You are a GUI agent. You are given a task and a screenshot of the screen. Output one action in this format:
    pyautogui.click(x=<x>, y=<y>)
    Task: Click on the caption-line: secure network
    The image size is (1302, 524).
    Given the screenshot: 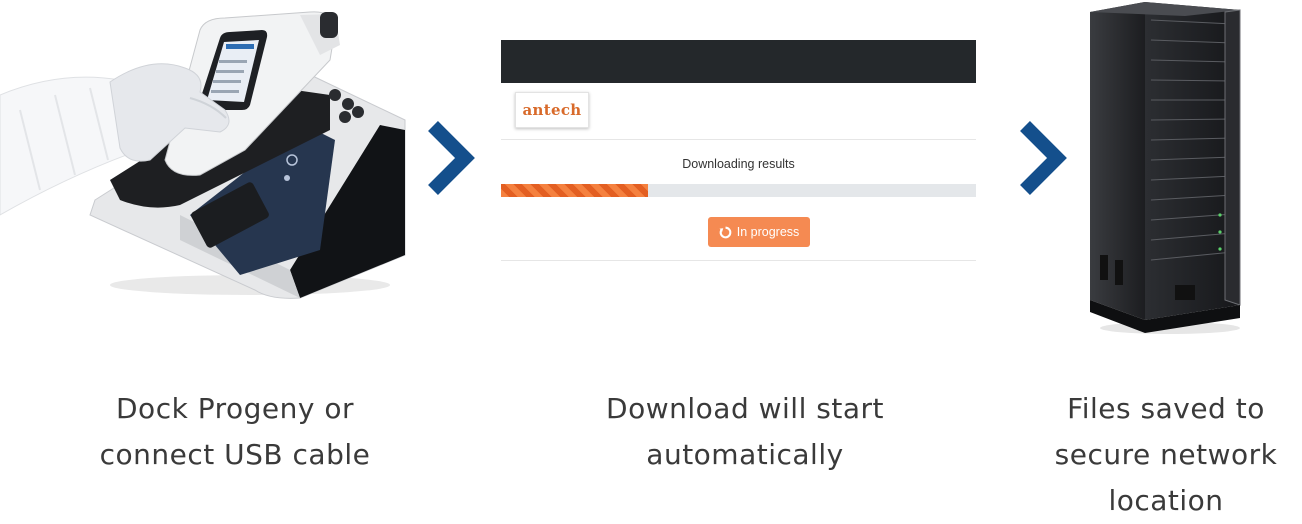 What is the action you would take?
    pyautogui.click(x=1166, y=454)
    